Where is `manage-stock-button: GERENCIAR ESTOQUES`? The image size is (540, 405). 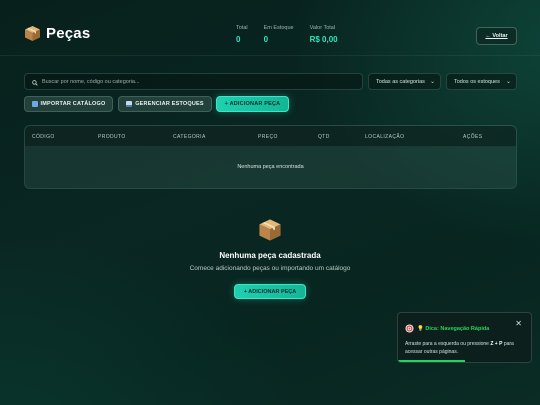 manage-stock-button: GERENCIAR ESTOQUES is located at coordinates (165, 104).